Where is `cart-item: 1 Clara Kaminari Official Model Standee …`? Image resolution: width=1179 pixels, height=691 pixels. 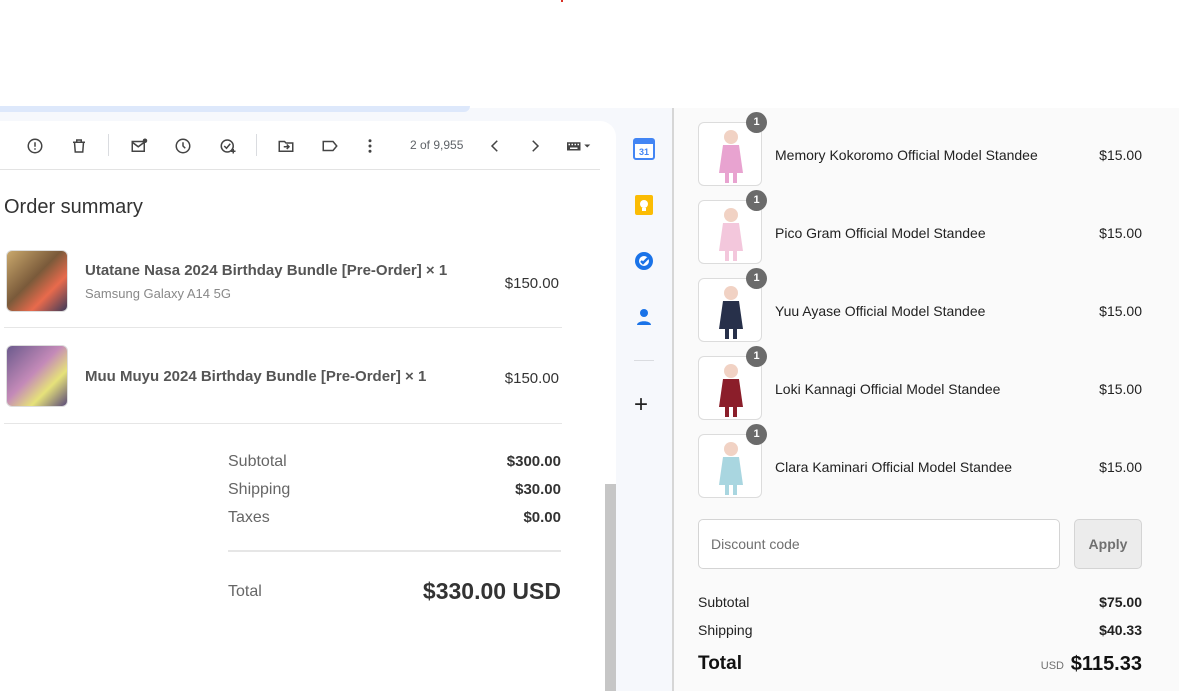
cart-item: 1 Clara Kaminari Official Model Standee … is located at coordinates (920, 461).